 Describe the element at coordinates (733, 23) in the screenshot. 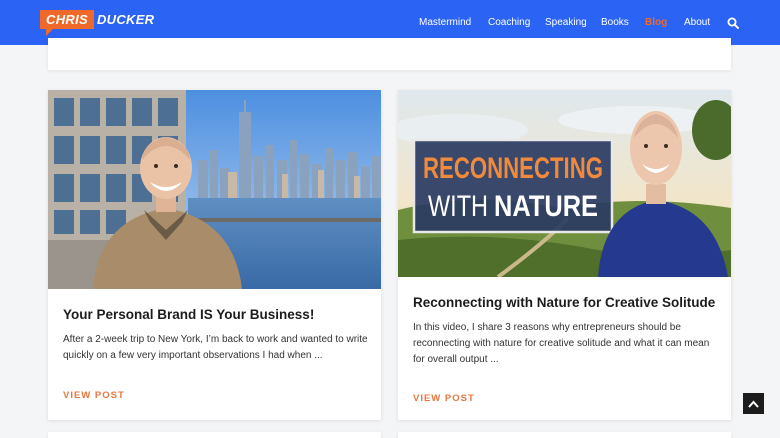

I see `search-icon` at that location.